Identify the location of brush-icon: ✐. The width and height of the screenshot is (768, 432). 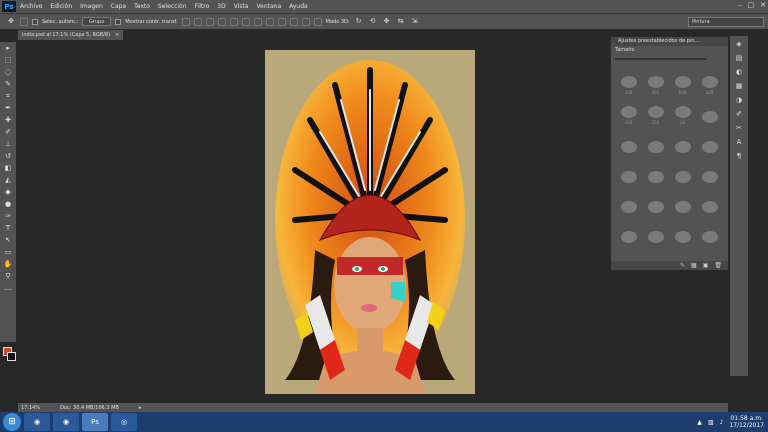
(739, 114).